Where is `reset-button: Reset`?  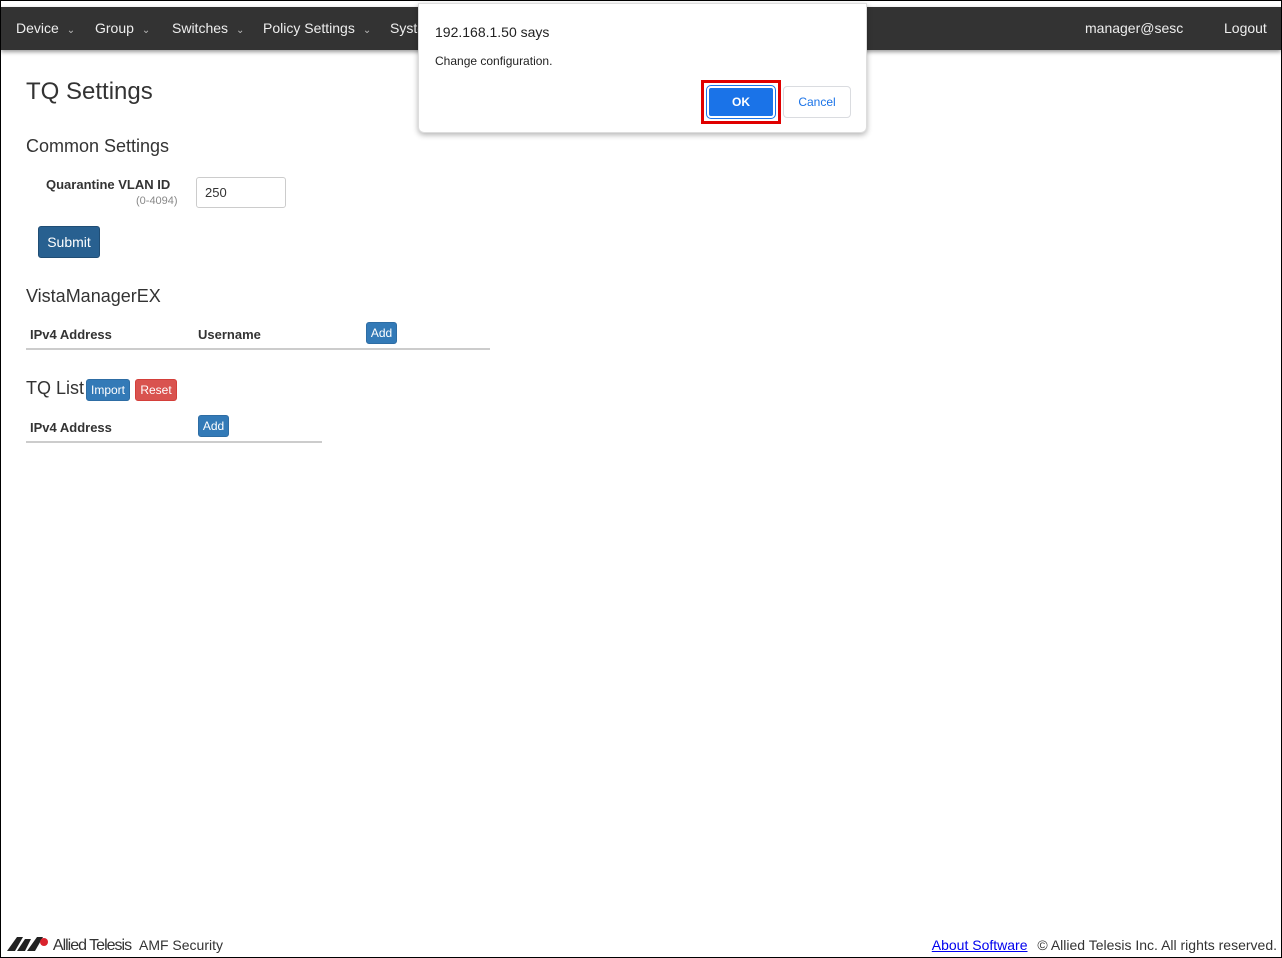
reset-button: Reset is located at coordinates (156, 390).